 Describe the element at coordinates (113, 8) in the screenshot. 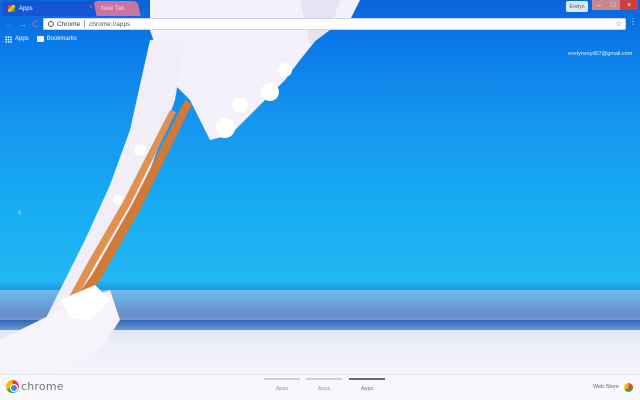

I see `tab-title: New Tab` at that location.